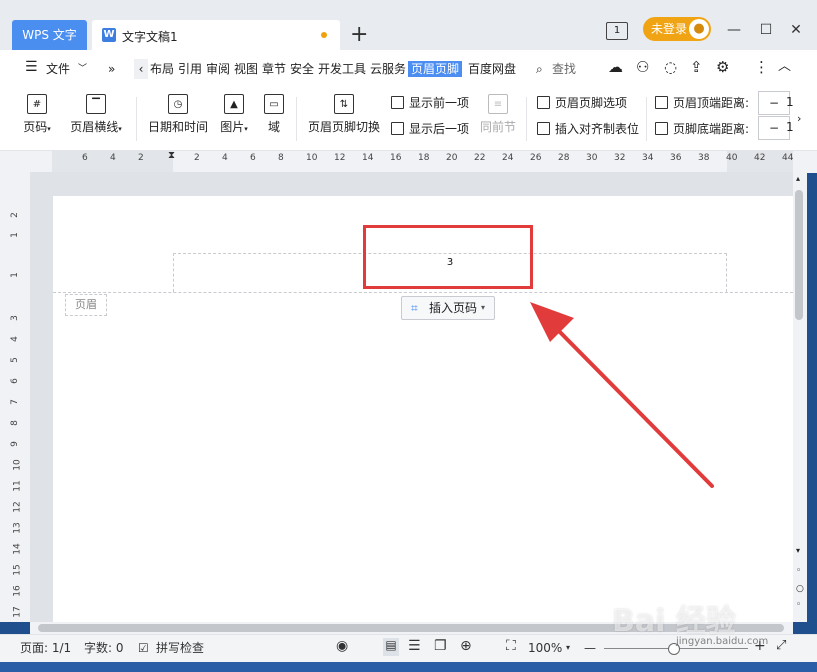 Image resolution: width=817 pixels, height=672 pixels. What do you see at coordinates (37, 114) in the screenshot?
I see `page-number-button: # 页码▾` at bounding box center [37, 114].